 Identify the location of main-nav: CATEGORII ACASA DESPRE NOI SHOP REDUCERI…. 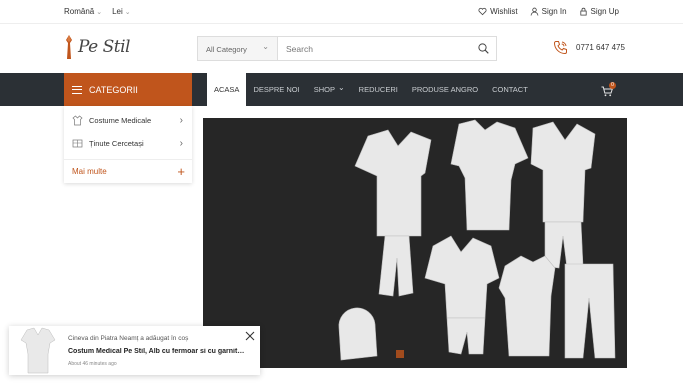
(341, 89).